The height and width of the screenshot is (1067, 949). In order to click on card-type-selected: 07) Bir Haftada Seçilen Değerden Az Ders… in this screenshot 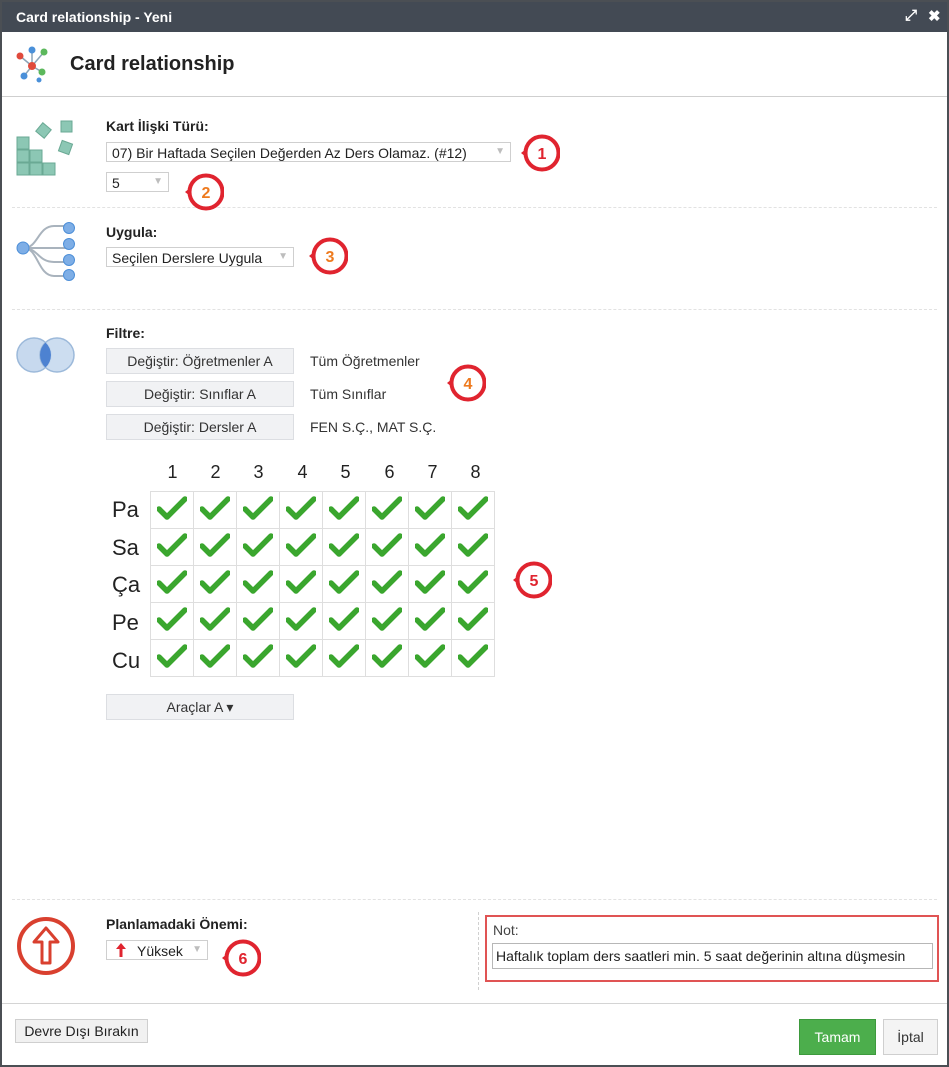, I will do `click(289, 153)`.